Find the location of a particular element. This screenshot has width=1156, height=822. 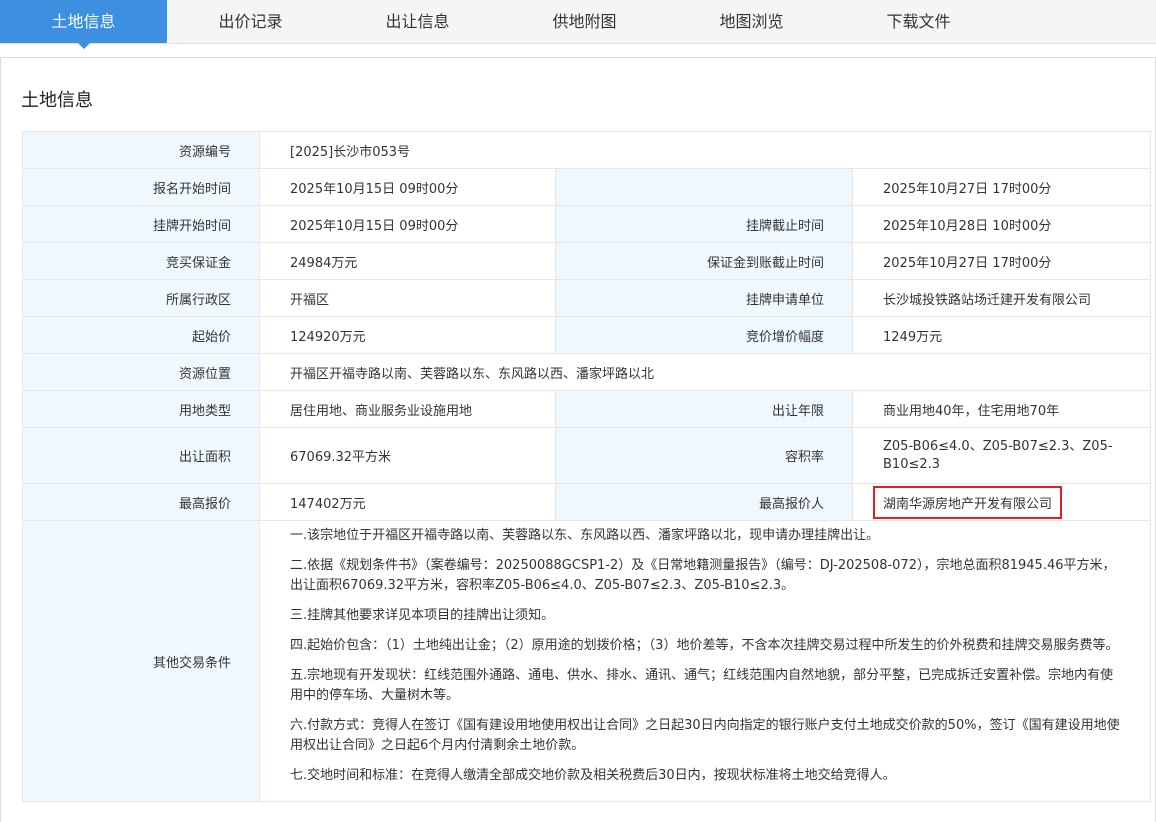

top-price-value: 147402万元 is located at coordinates (407, 502).